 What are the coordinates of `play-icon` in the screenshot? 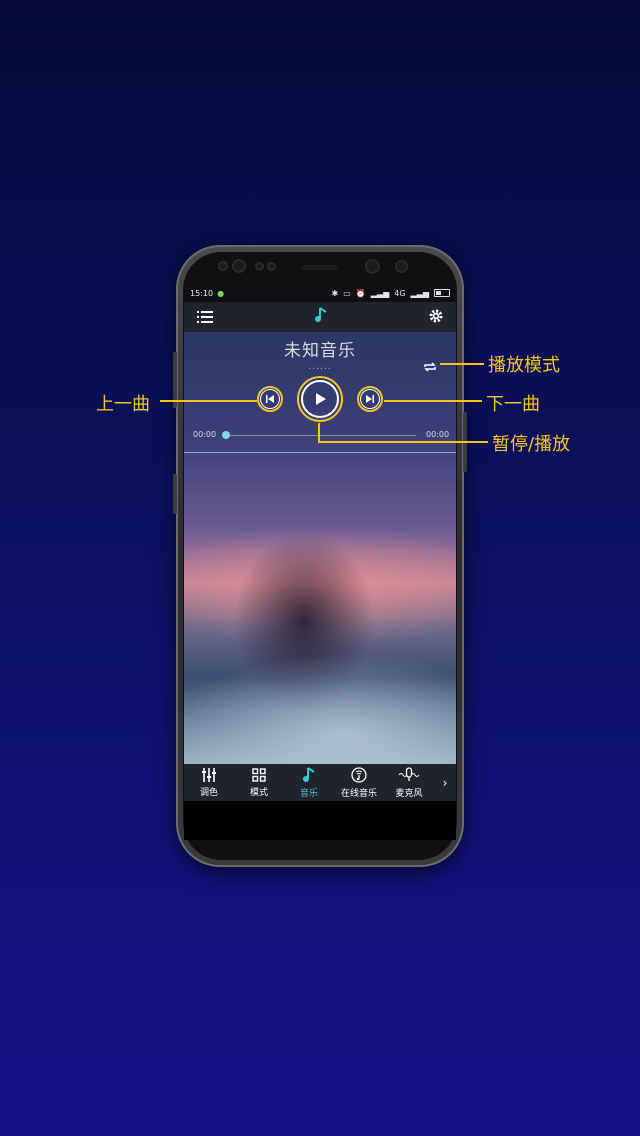 It's located at (321, 399).